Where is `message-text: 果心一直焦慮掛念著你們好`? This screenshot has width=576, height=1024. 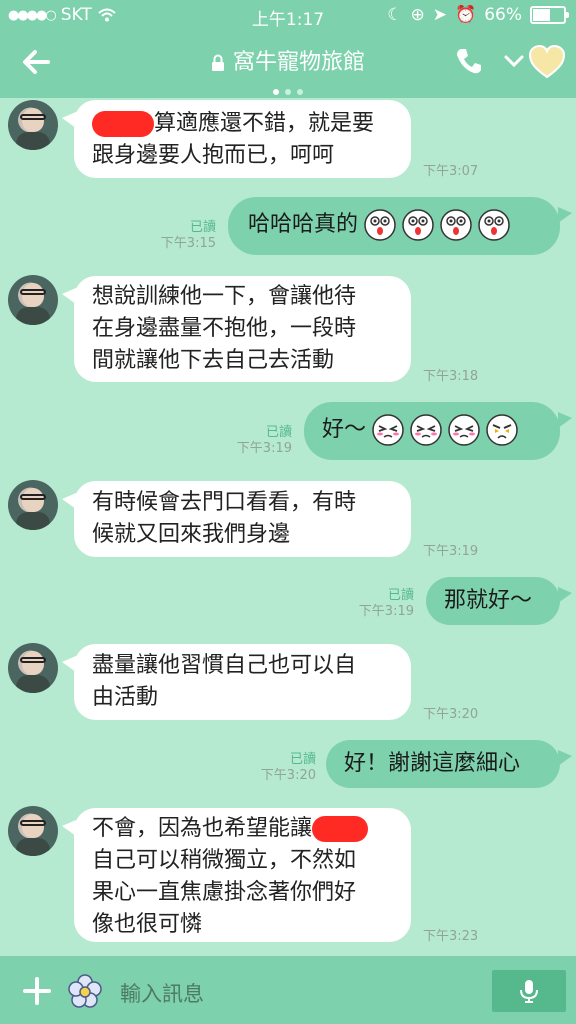 message-text: 果心一直焦慮掛念著你們好 is located at coordinates (224, 892).